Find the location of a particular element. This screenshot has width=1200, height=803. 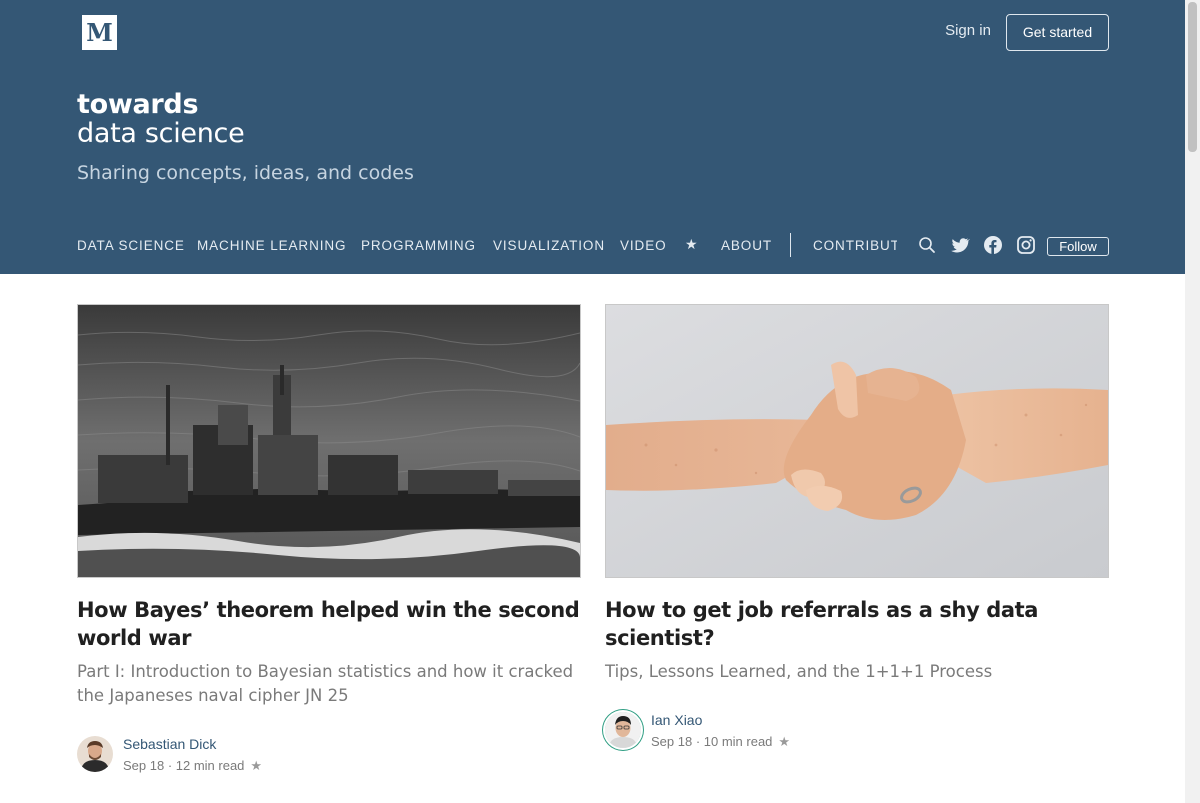

publication-title-bold: towards is located at coordinates (138, 104).